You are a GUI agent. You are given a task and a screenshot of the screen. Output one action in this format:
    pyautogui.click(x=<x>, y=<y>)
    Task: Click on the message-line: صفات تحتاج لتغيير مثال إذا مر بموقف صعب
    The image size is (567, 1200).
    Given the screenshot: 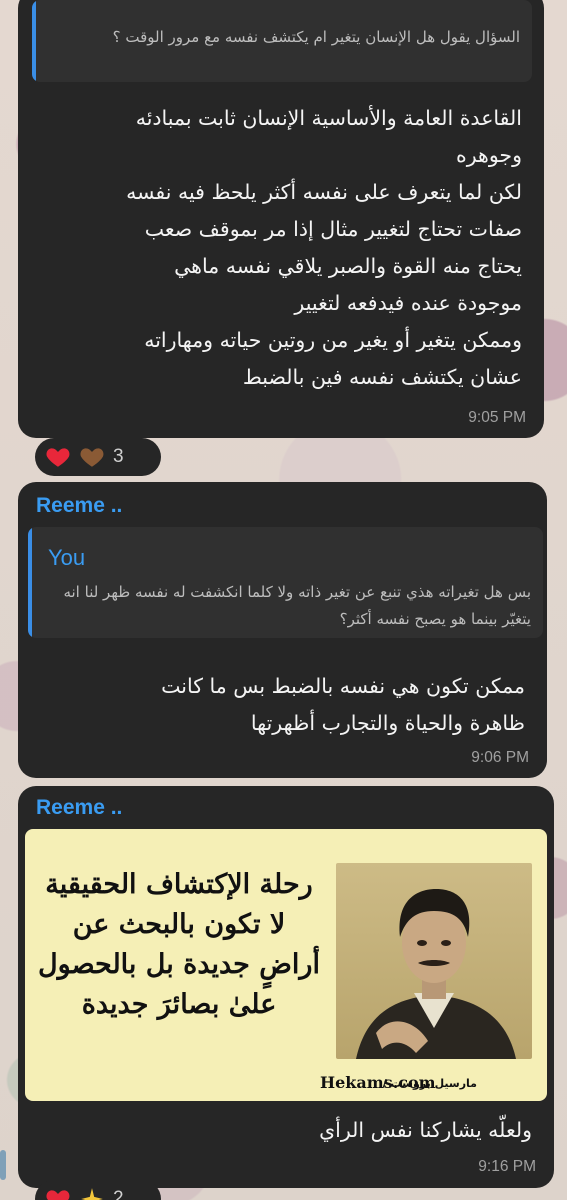 What is the action you would take?
    pyautogui.click(x=333, y=229)
    